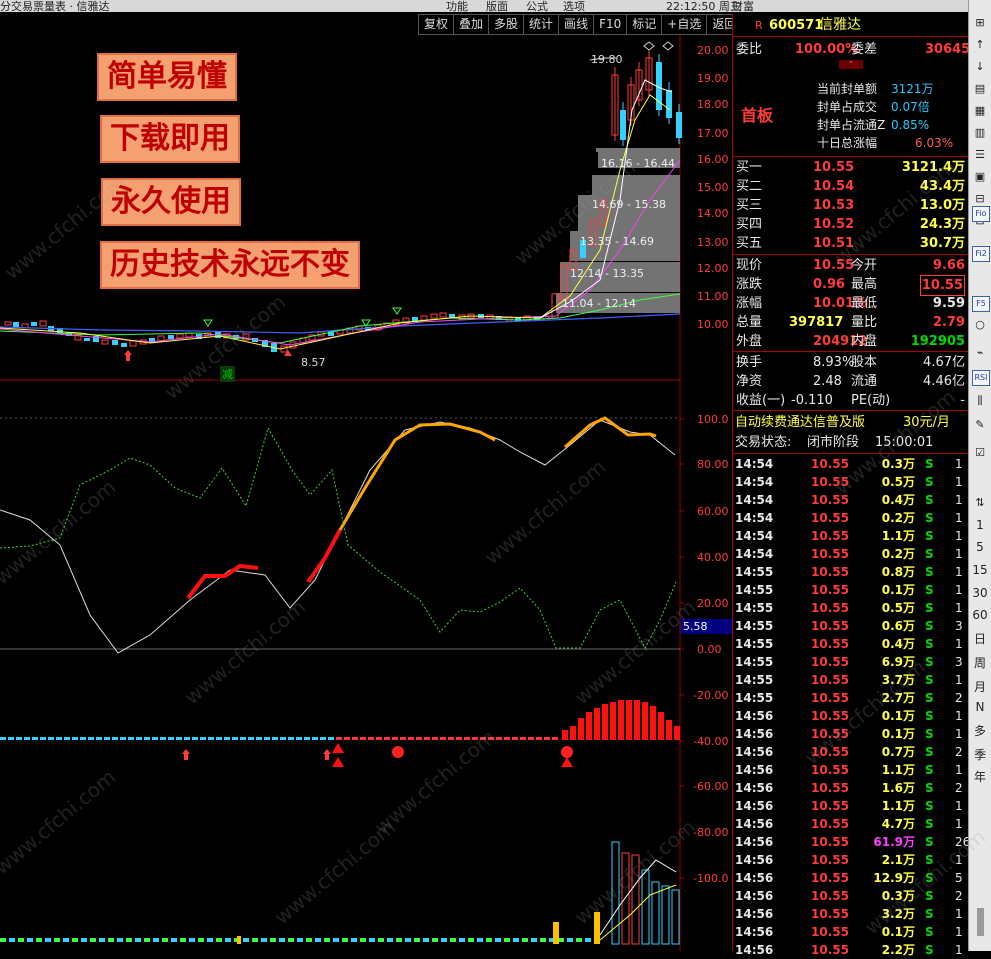  Describe the element at coordinates (980, 639) in the screenshot. I see `period-button: 日` at that location.